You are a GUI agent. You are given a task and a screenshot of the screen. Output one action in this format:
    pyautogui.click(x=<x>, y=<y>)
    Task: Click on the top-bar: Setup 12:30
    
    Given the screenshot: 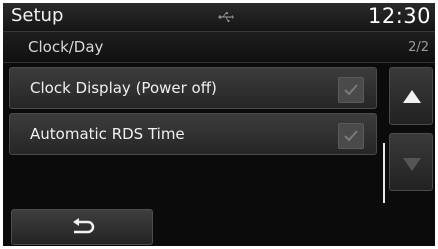 What is the action you would take?
    pyautogui.click(x=219, y=17)
    